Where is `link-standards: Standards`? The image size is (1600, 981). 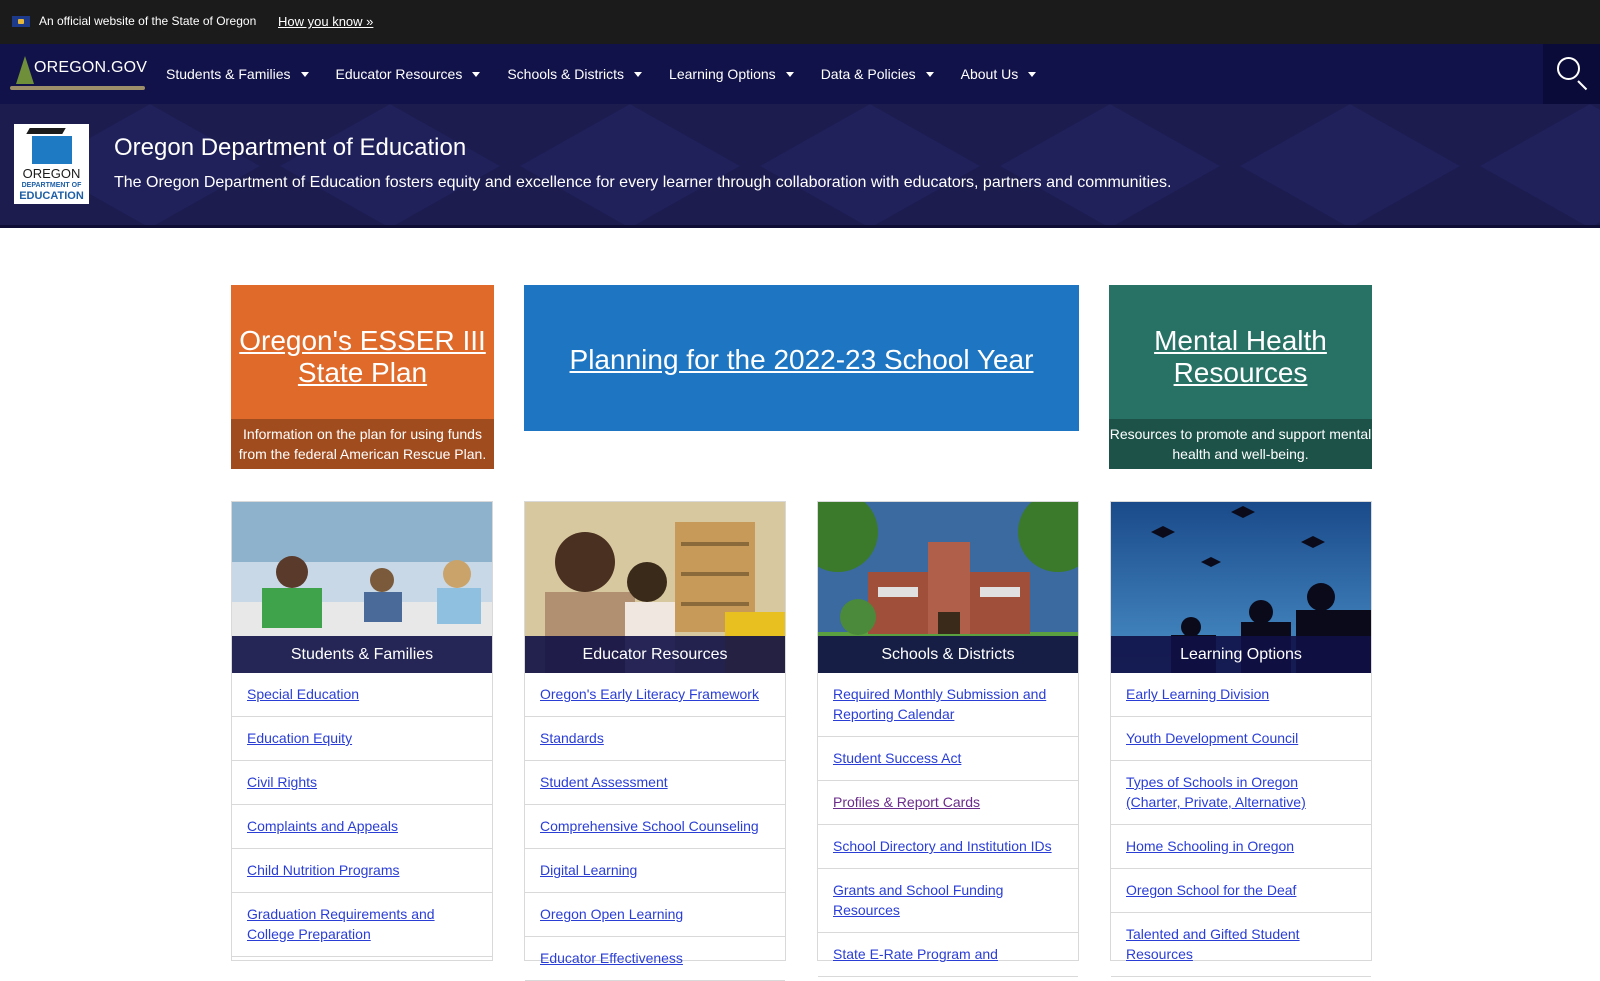
link-standards: Standards is located at coordinates (572, 738).